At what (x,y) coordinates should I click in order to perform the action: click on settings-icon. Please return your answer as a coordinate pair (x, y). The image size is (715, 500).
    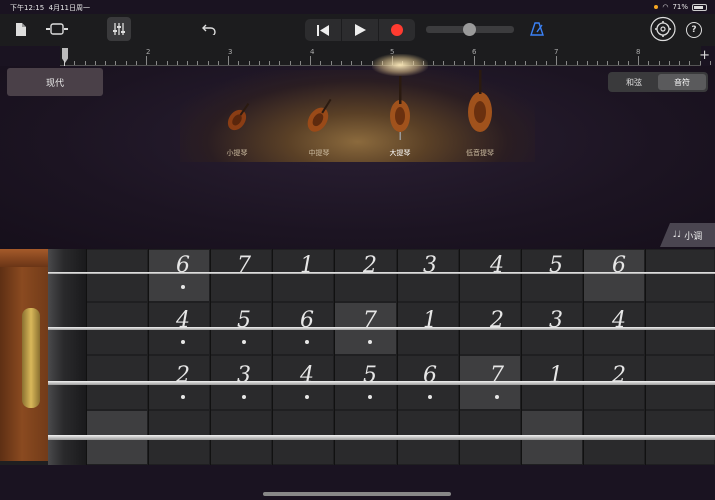
    Looking at the image, I should click on (663, 29).